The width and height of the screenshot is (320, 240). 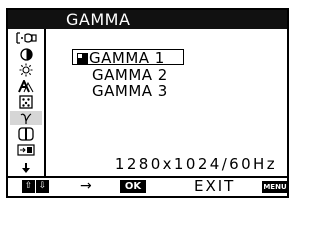 I want to click on sidebar-item-gamma, so click(x=26, y=118).